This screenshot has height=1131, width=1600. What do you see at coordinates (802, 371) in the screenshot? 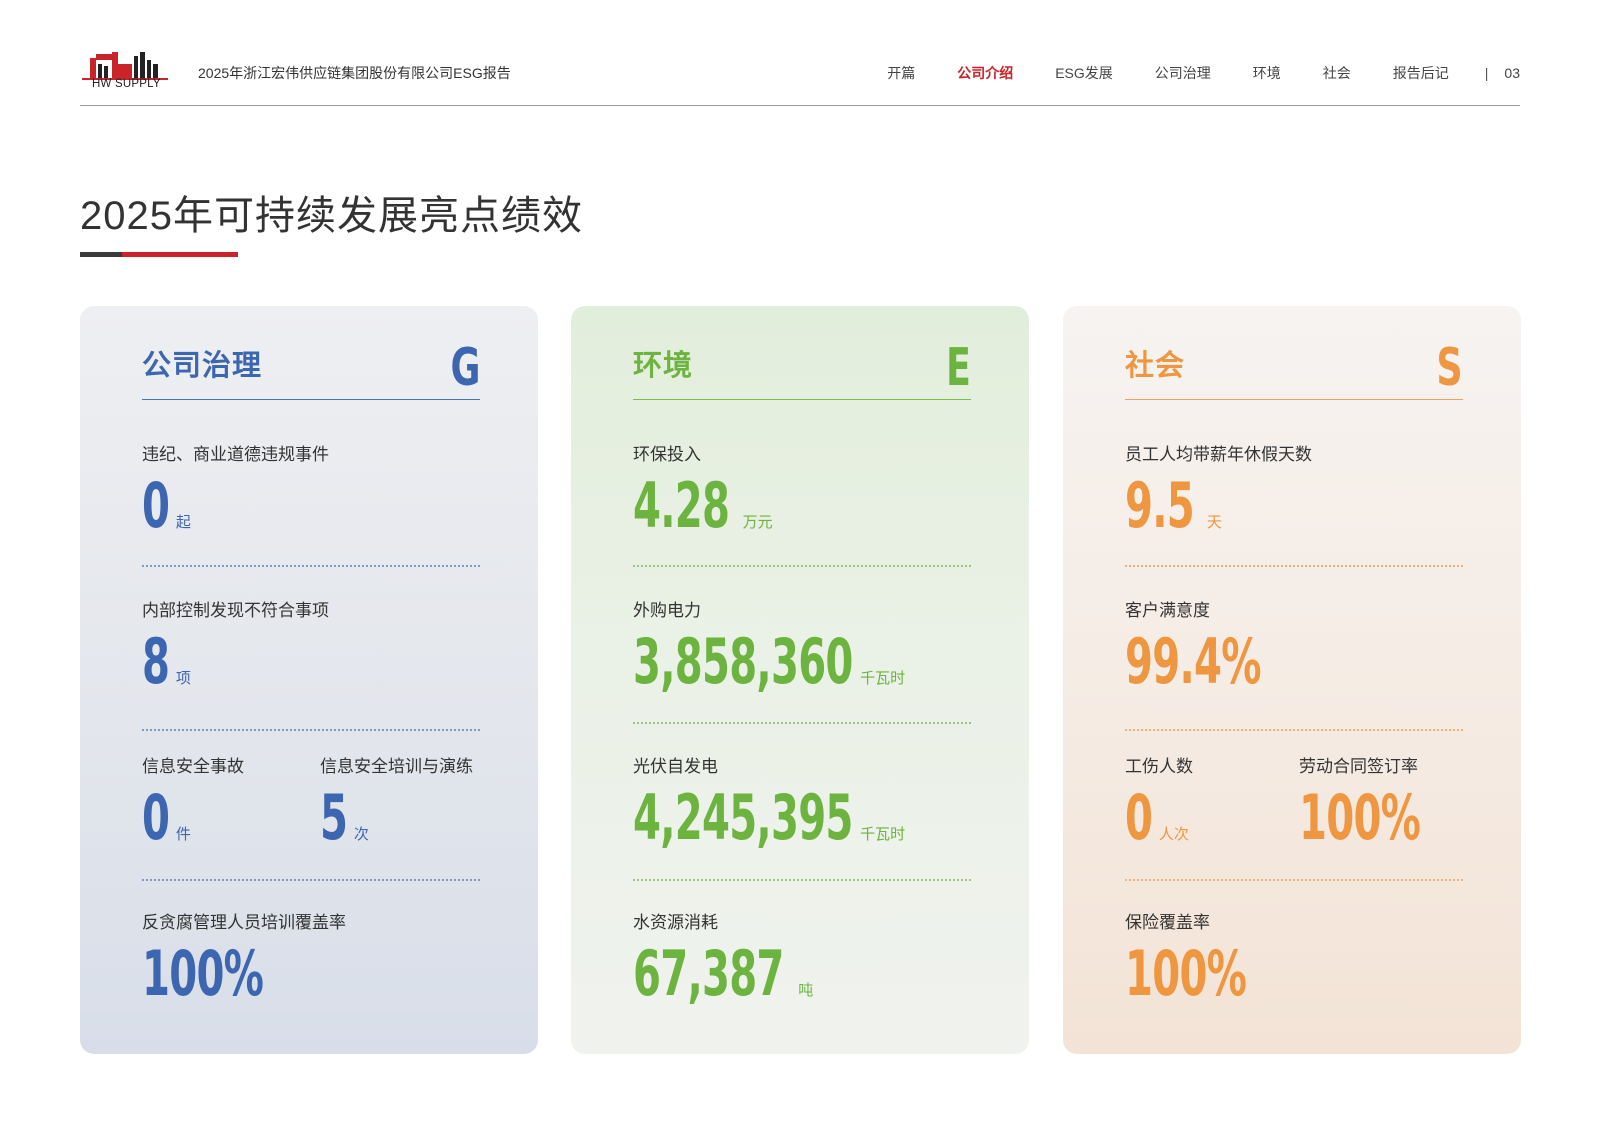
I see `environment-card-header: 环境 E` at bounding box center [802, 371].